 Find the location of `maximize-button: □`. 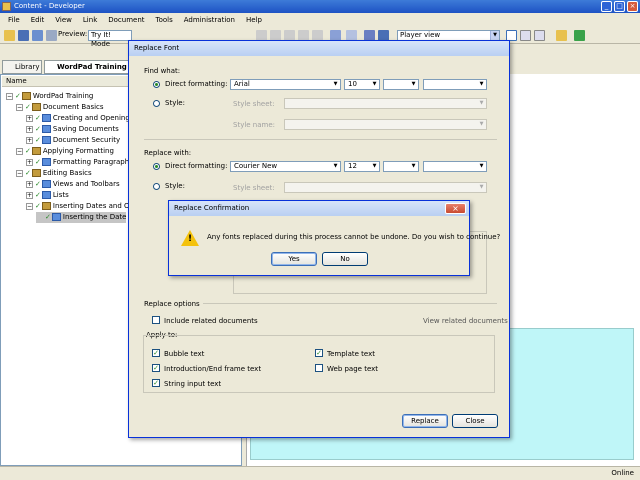

maximize-button: □ is located at coordinates (619, 6).